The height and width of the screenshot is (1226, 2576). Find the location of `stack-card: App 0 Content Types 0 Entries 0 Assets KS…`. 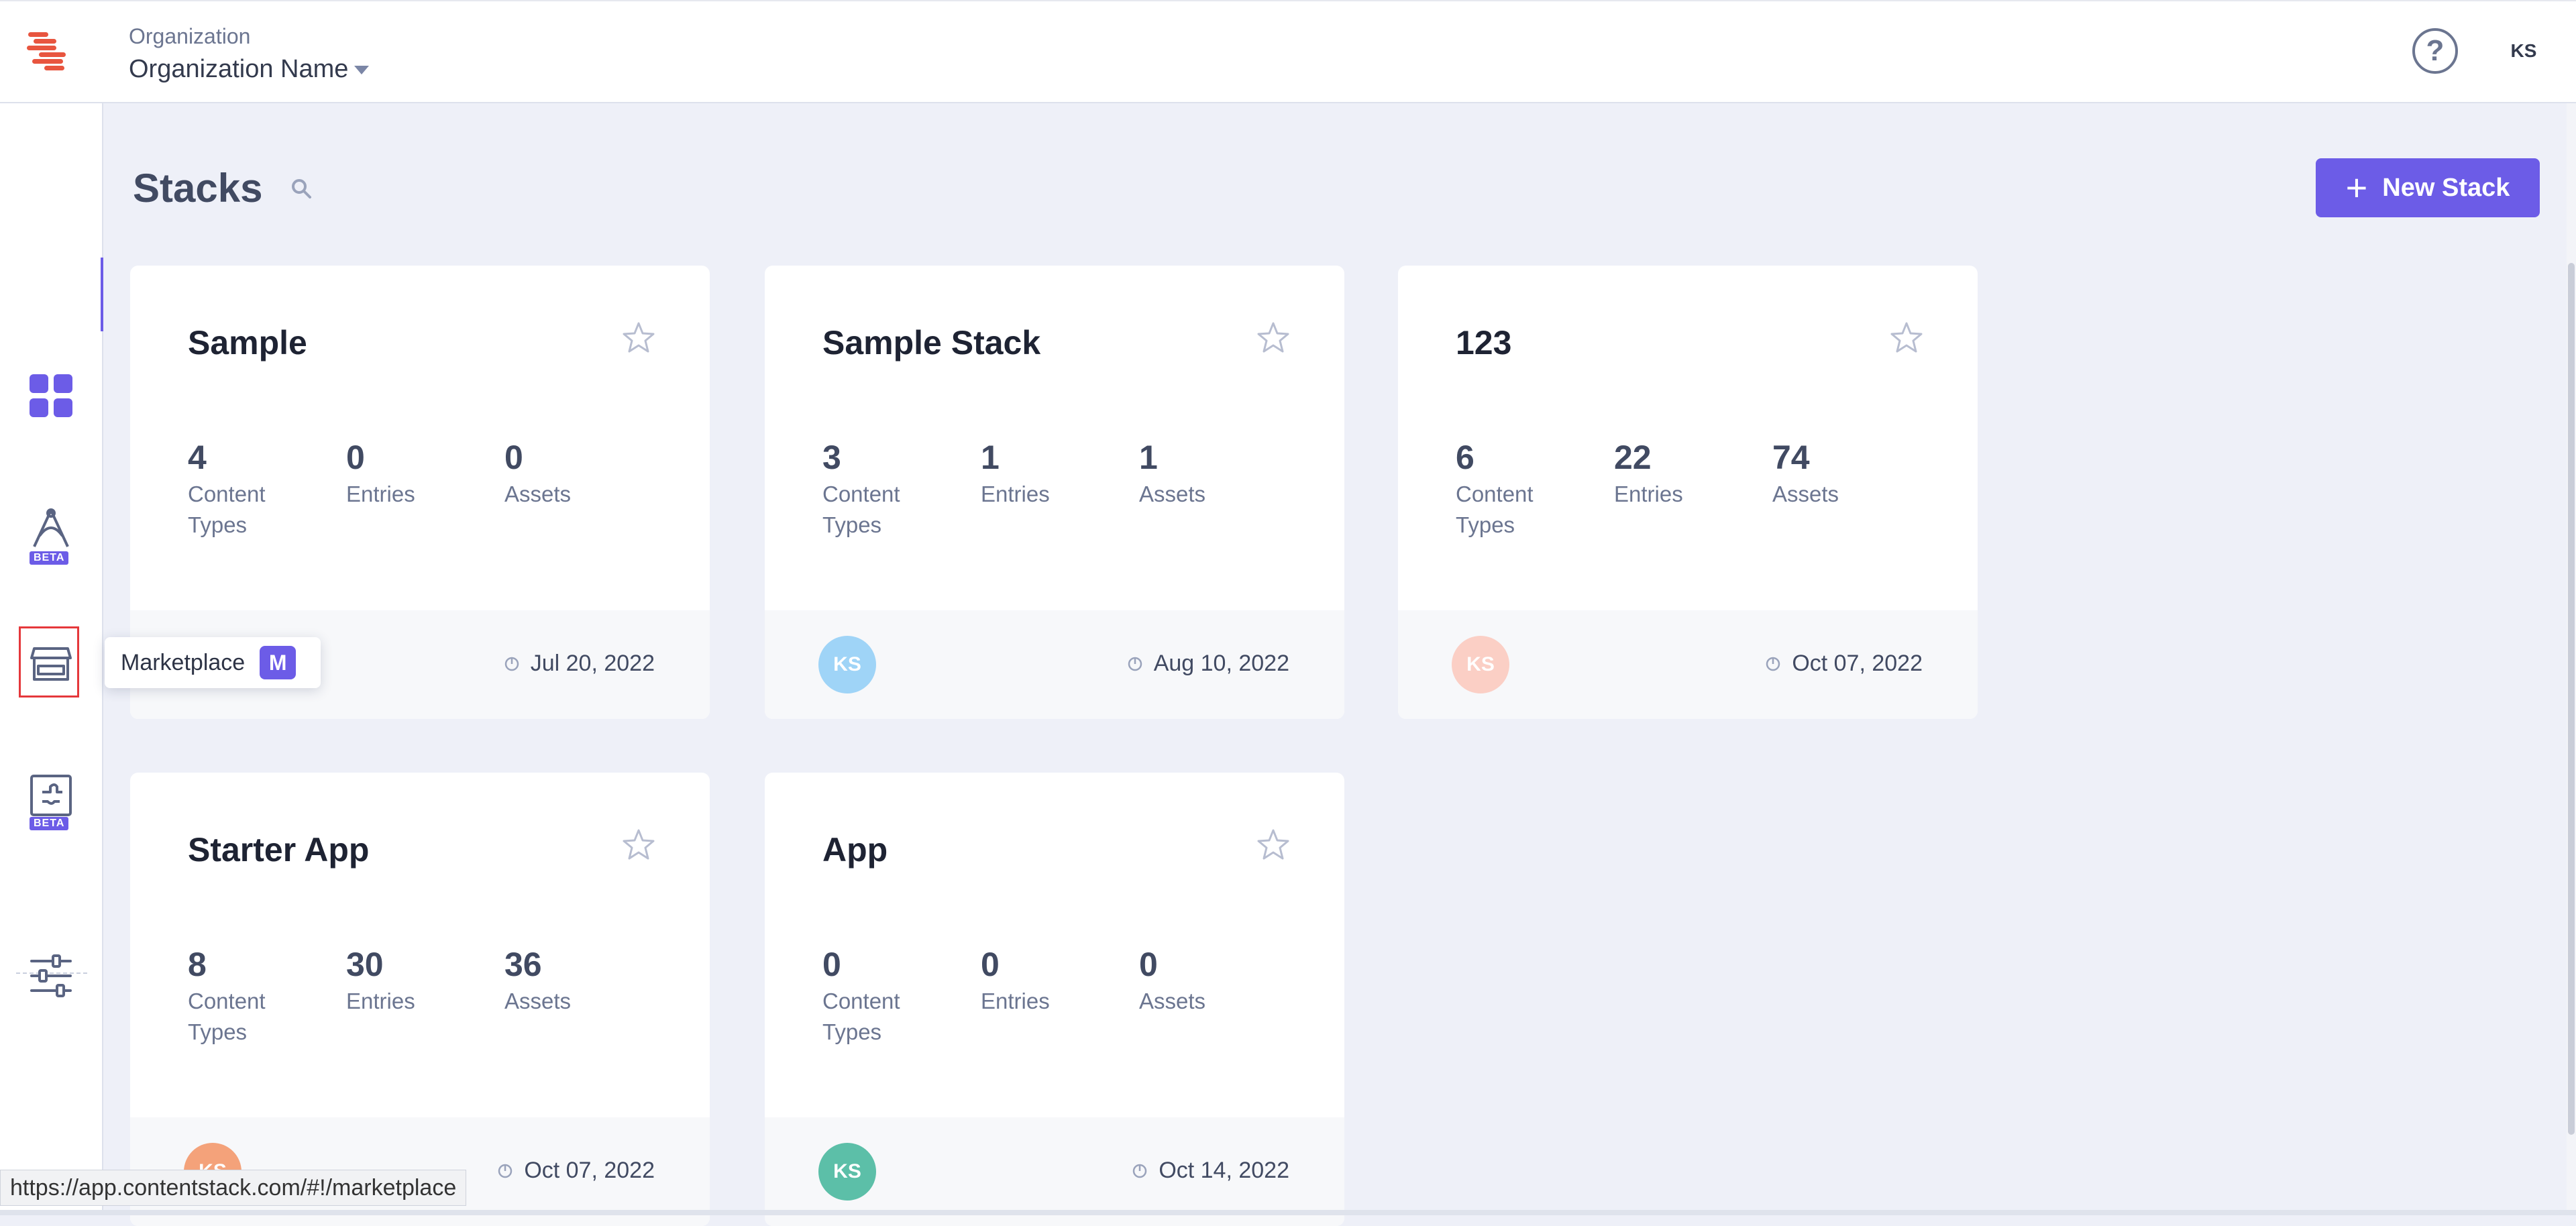

stack-card: App 0 Content Types 0 Entries 0 Assets KS… is located at coordinates (1054, 999).